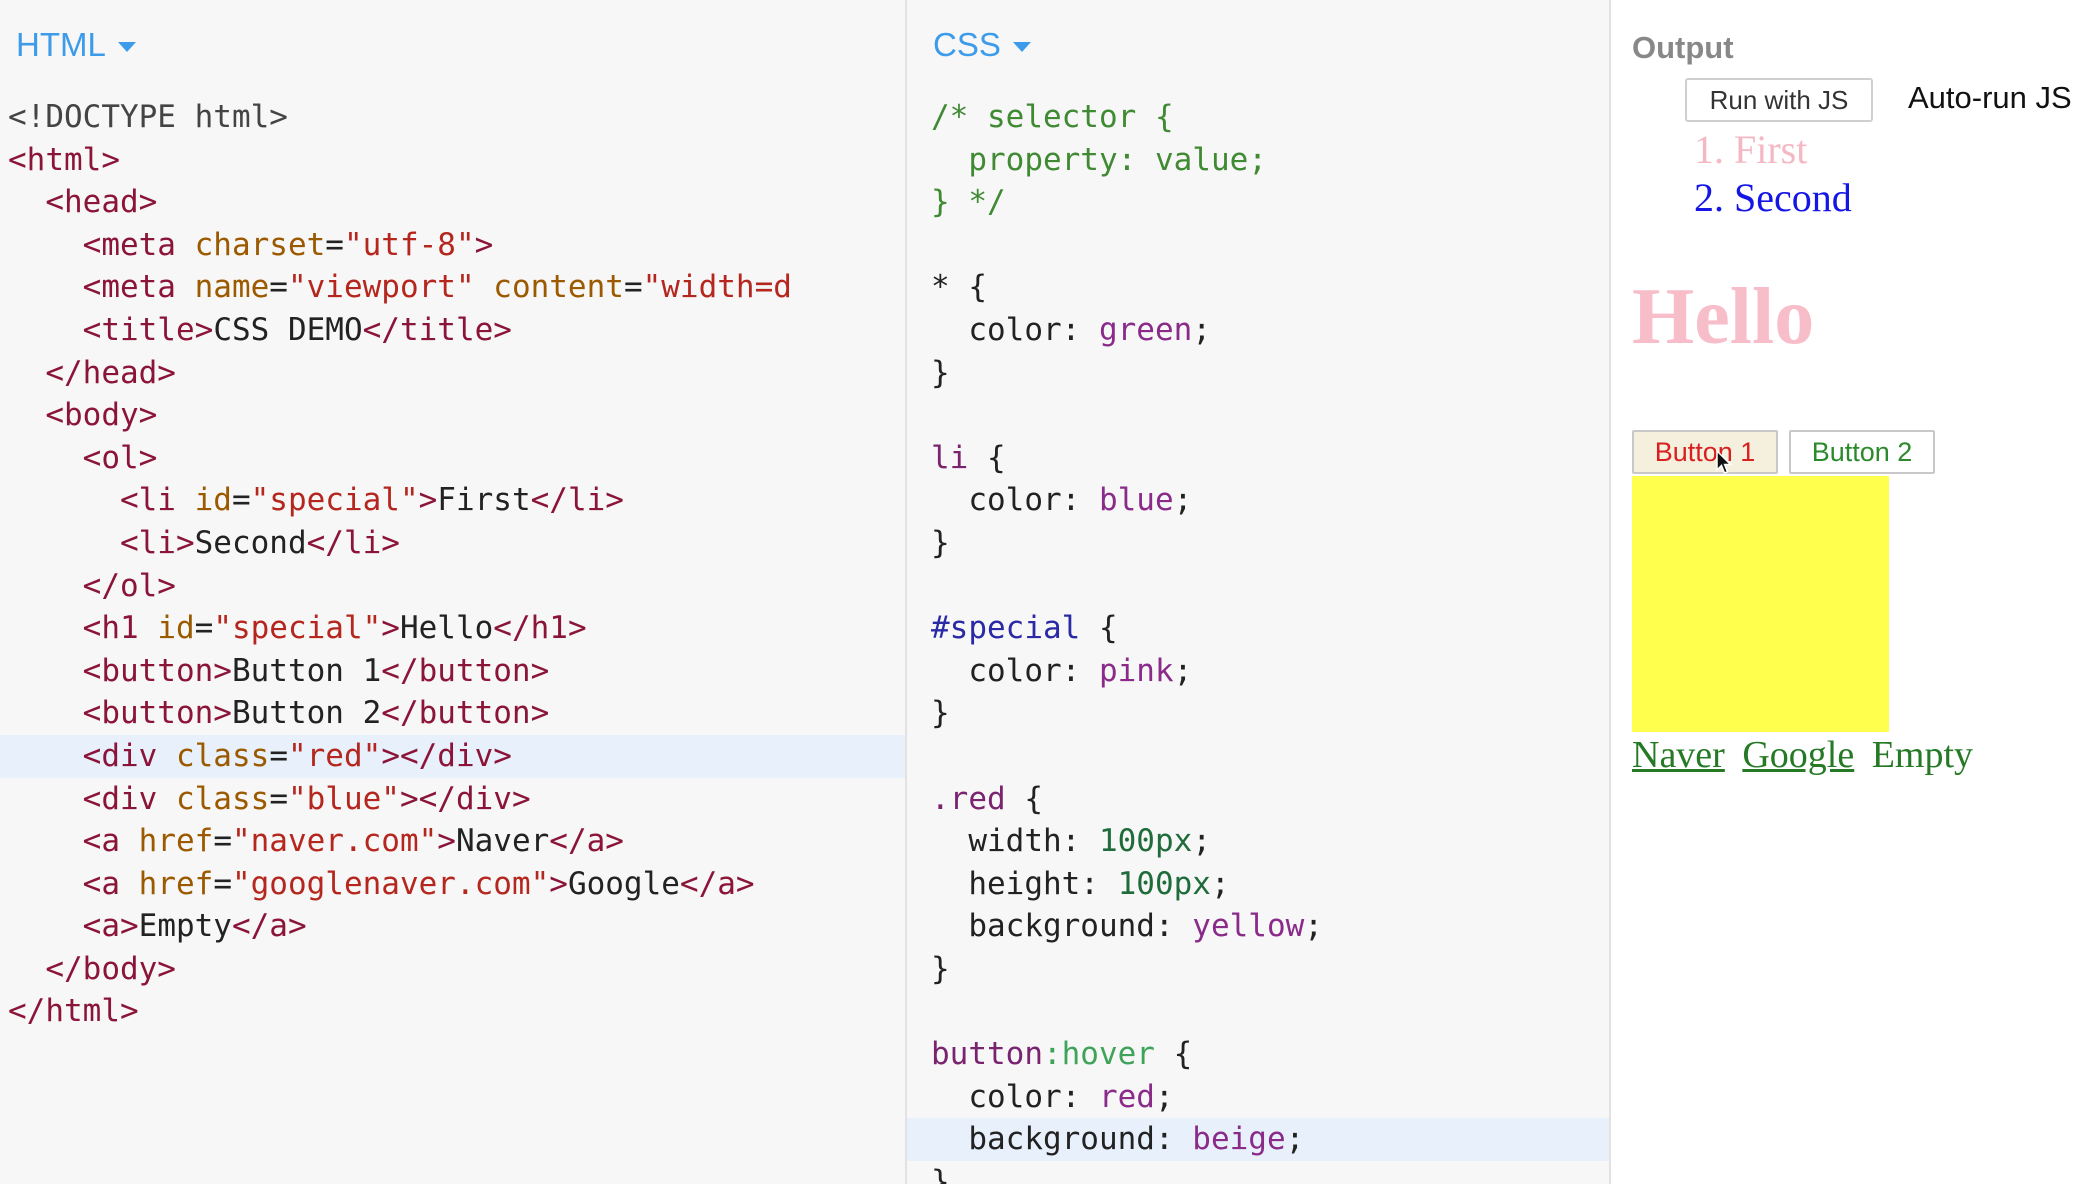 The width and height of the screenshot is (2098, 1184). Describe the element at coordinates (1062, 1139) in the screenshot. I see `css-code-token: background:` at that location.